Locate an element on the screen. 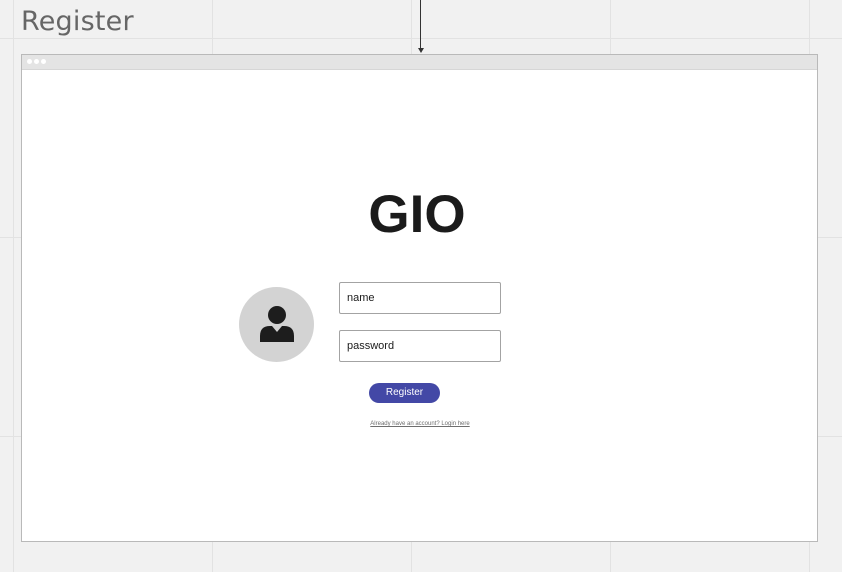 The image size is (842, 572). app-logo: GIO is located at coordinates (417, 214).